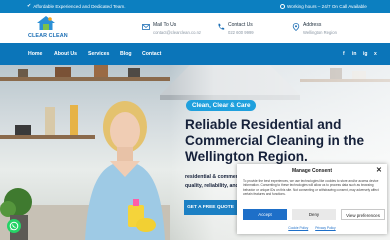 The height and width of the screenshot is (240, 390). I want to click on logo-text: CLEAR CLEAN, so click(48, 36).